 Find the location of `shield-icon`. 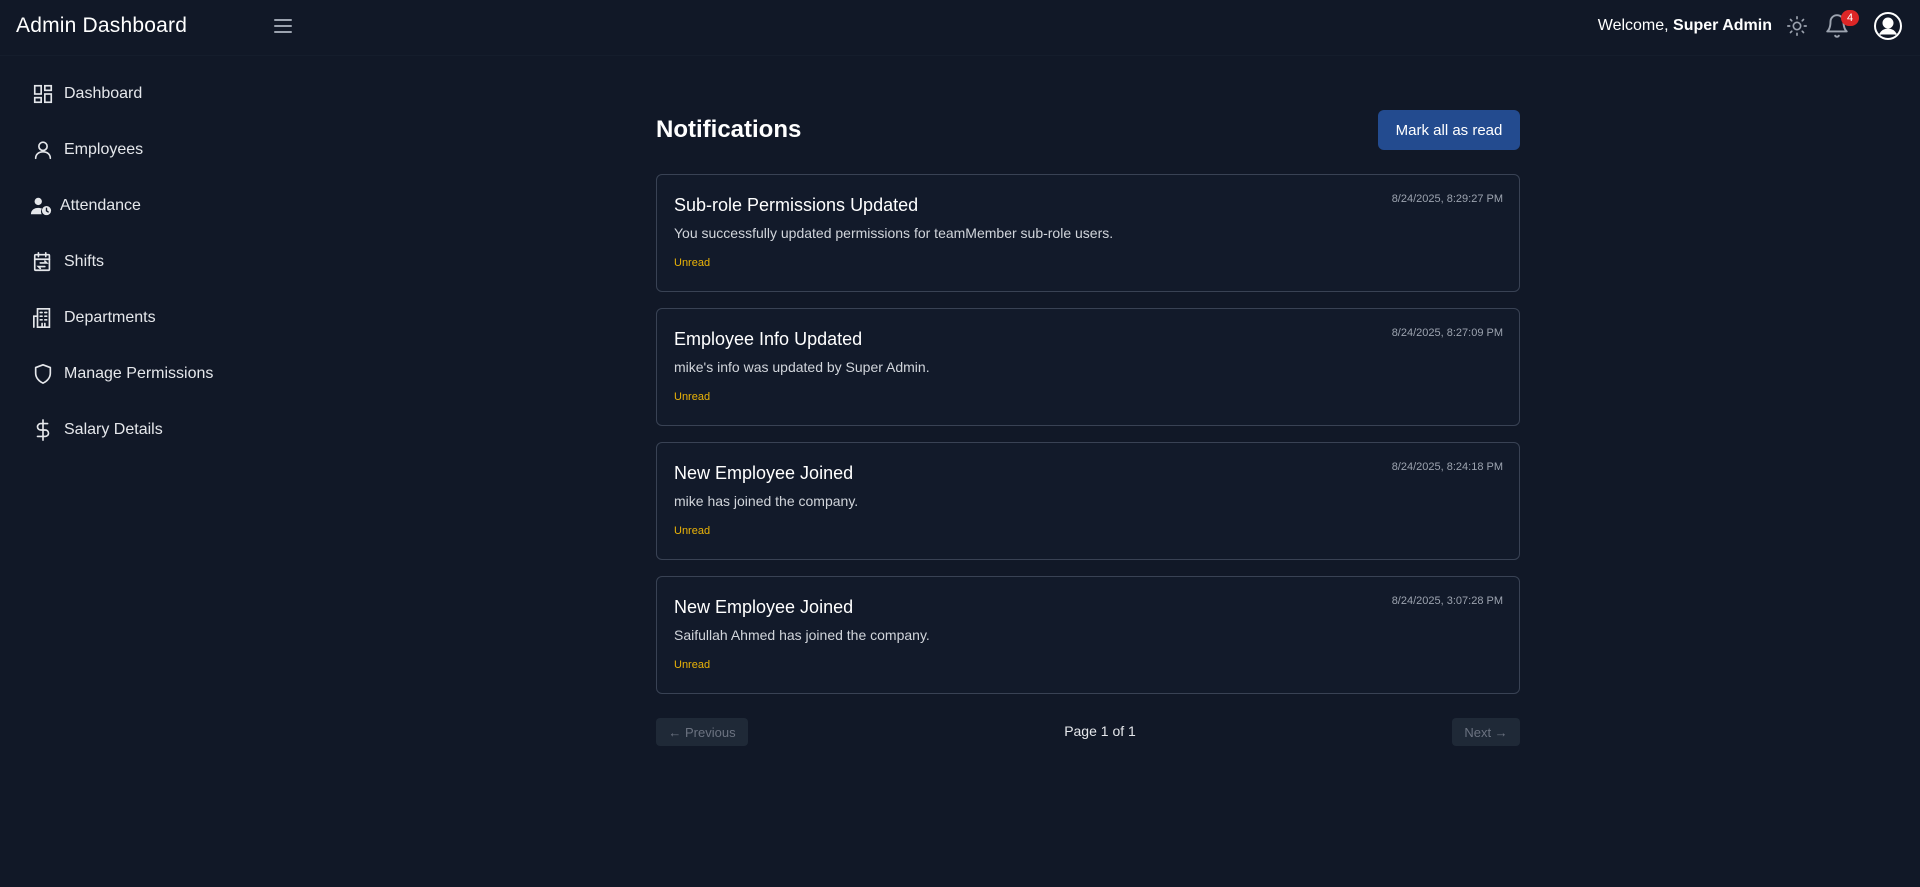

shield-icon is located at coordinates (43, 374).